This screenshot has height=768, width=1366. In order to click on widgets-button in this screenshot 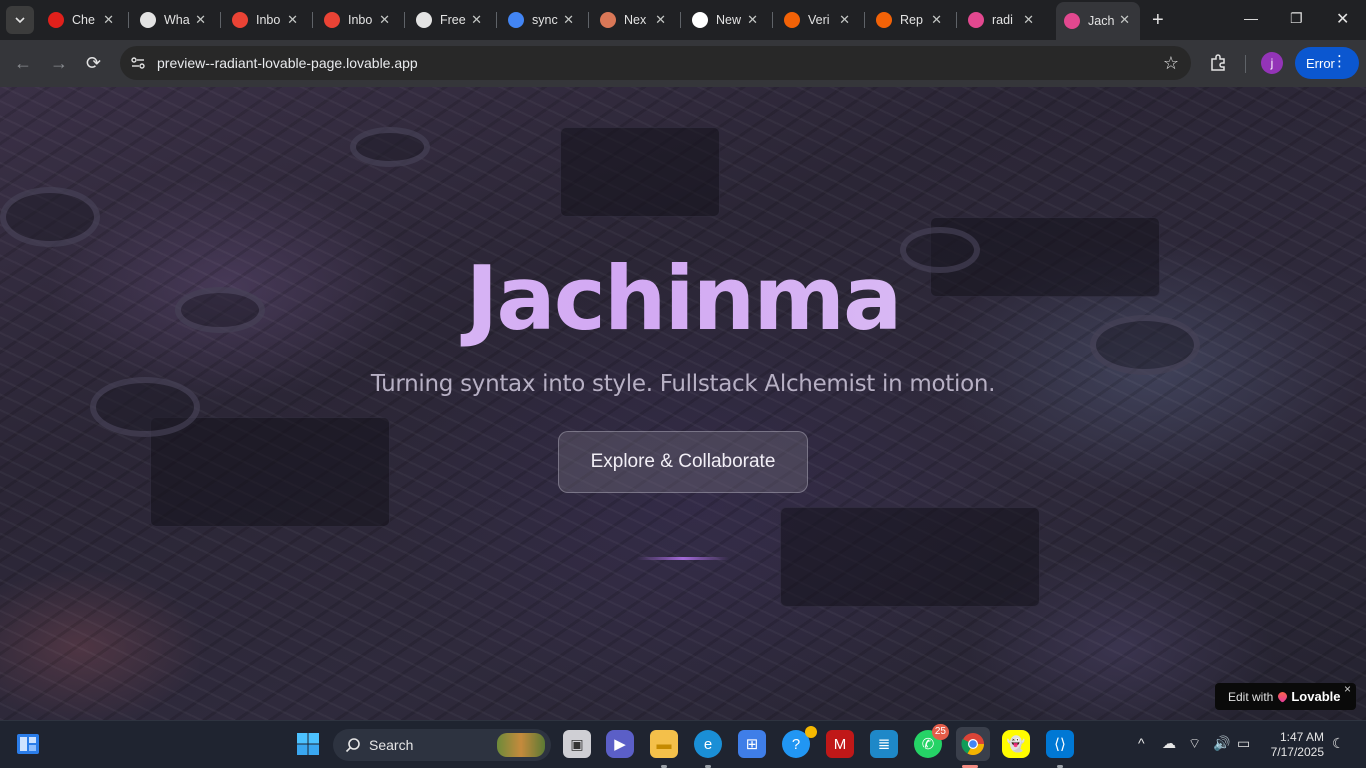, I will do `click(28, 744)`.